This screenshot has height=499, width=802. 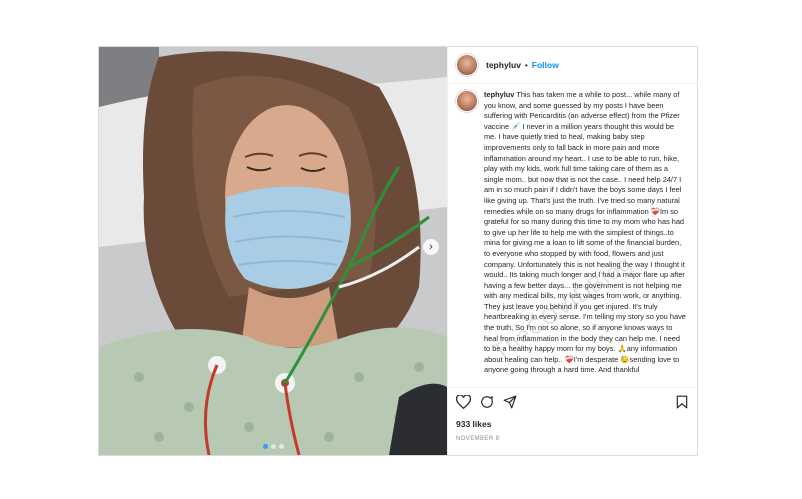 What do you see at coordinates (487, 402) in the screenshot?
I see `comment-icon` at bounding box center [487, 402].